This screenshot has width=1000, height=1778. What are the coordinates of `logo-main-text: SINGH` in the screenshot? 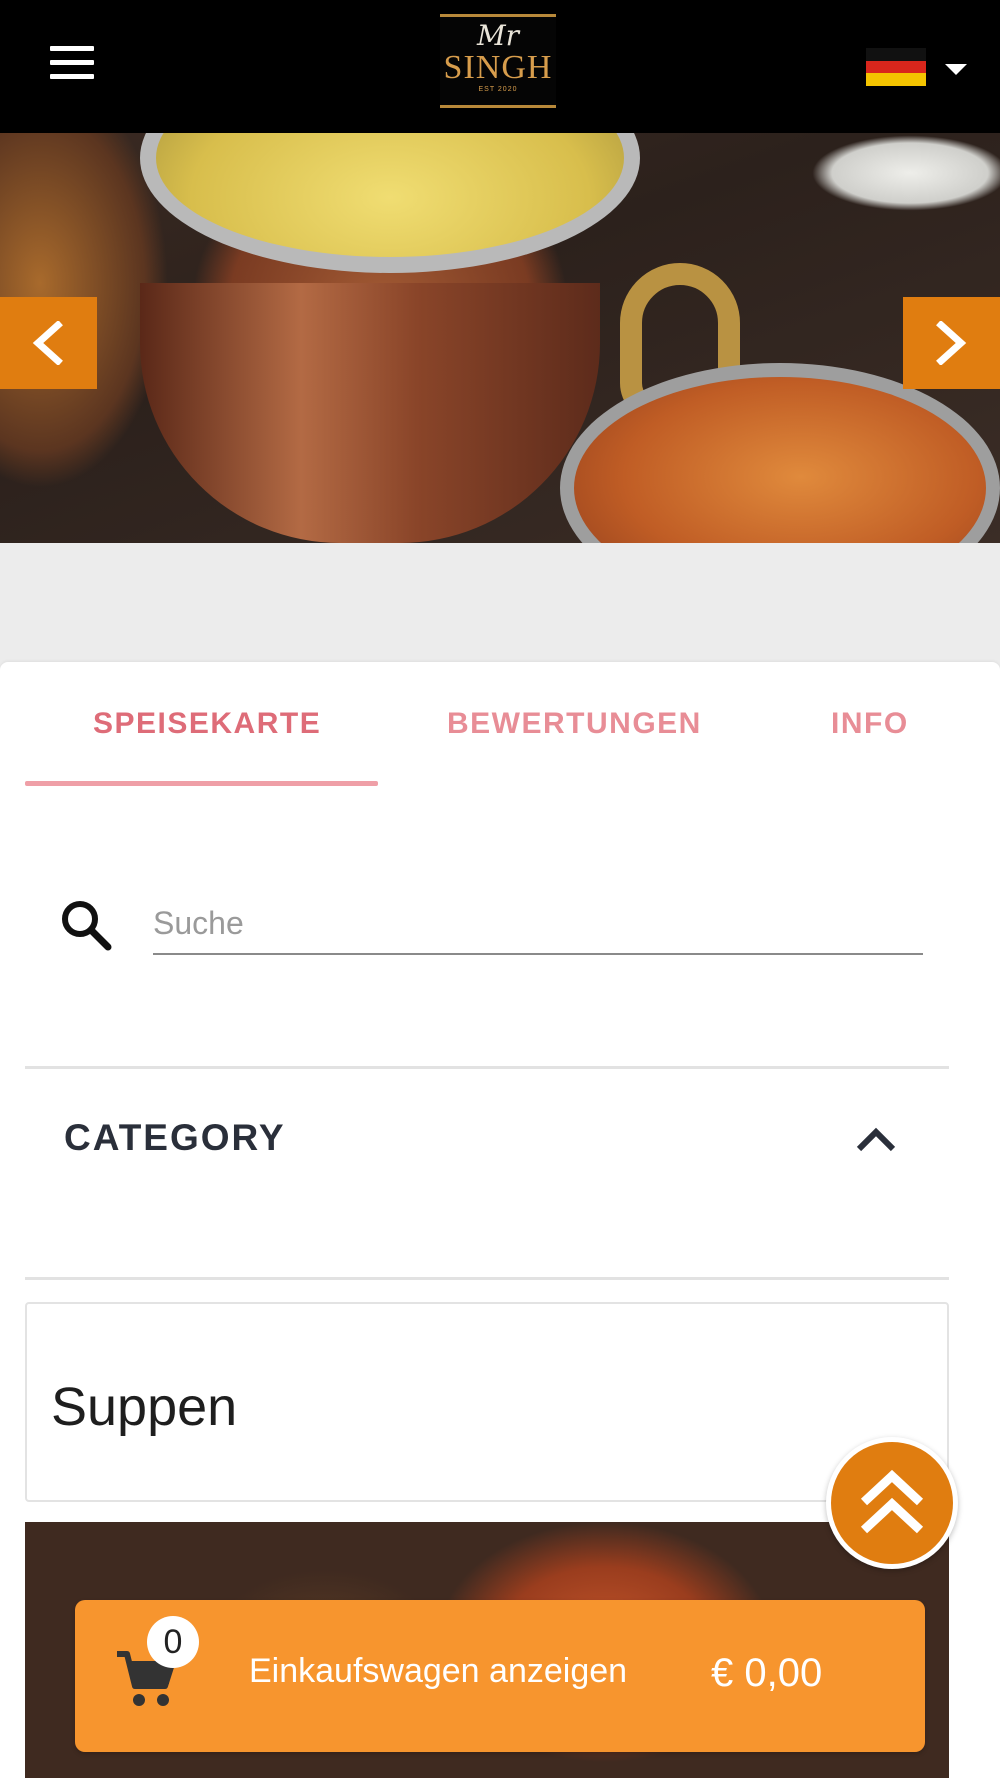 It's located at (498, 67).